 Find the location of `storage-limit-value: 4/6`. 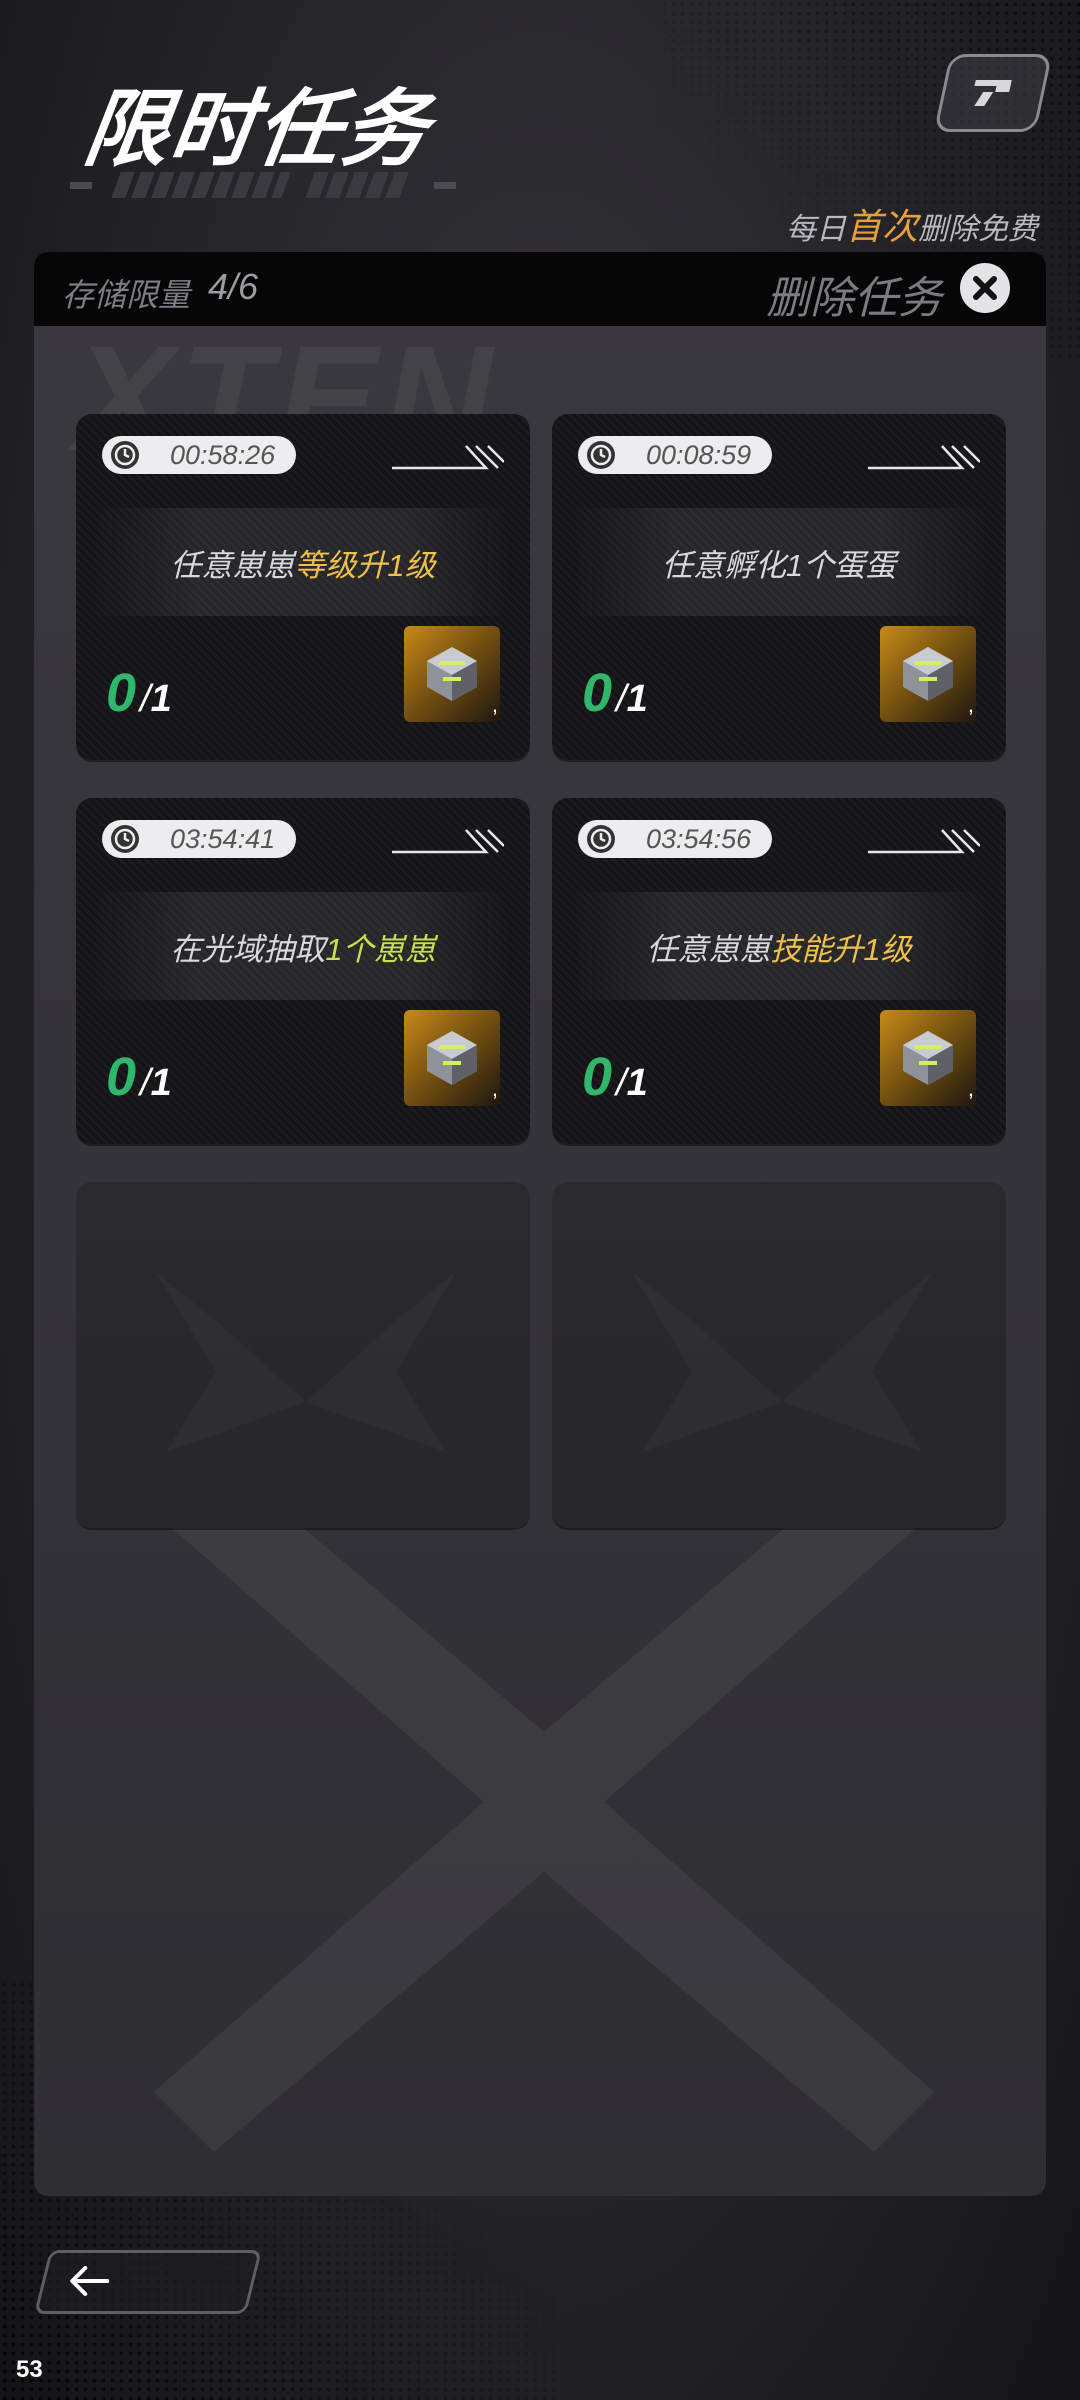

storage-limit-value: 4/6 is located at coordinates (233, 286).